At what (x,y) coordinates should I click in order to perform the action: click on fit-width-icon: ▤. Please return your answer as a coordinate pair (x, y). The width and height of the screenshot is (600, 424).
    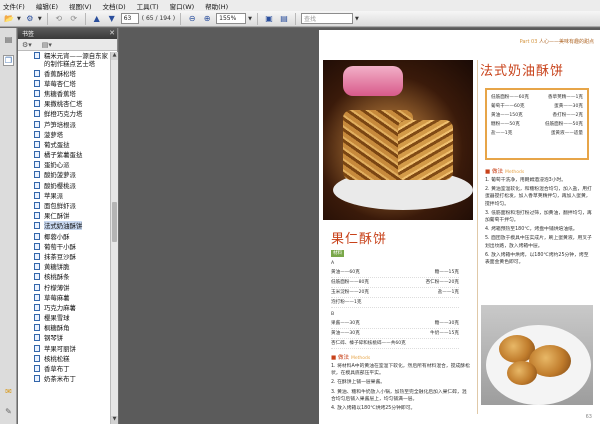
    Looking at the image, I should click on (284, 19).